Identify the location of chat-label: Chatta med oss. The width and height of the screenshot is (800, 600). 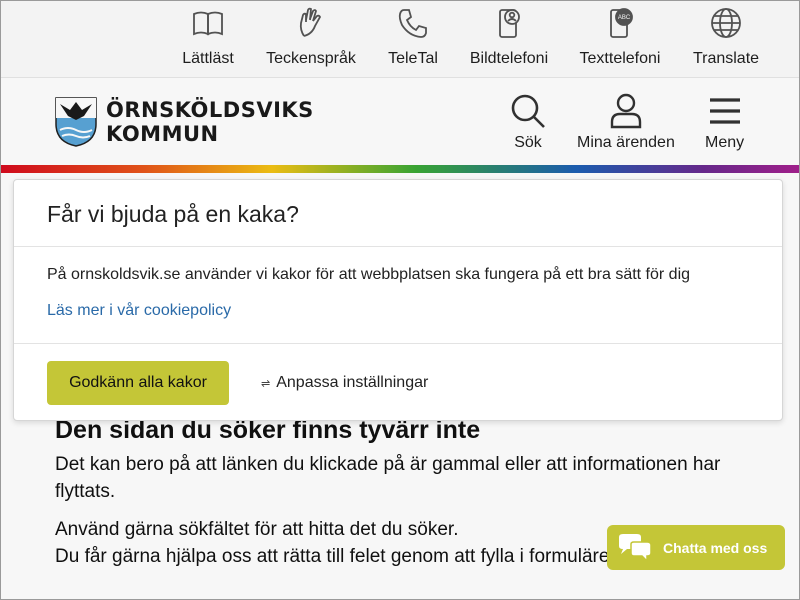
(715, 547).